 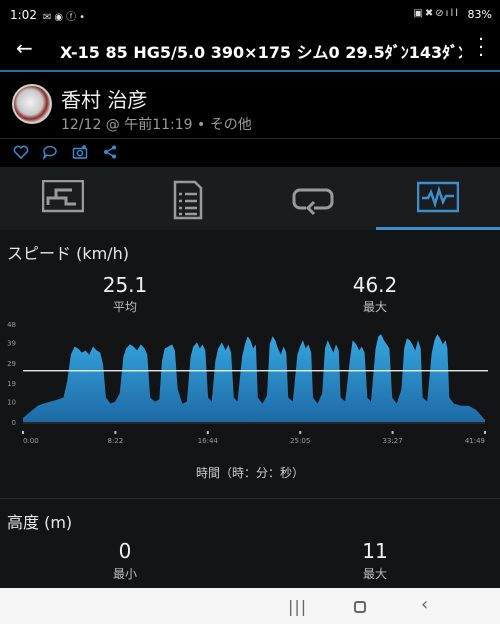 What do you see at coordinates (250, 105) in the screenshot?
I see `activity-header: 香村 治彦 12/12 @ 午前11:19 • その他` at bounding box center [250, 105].